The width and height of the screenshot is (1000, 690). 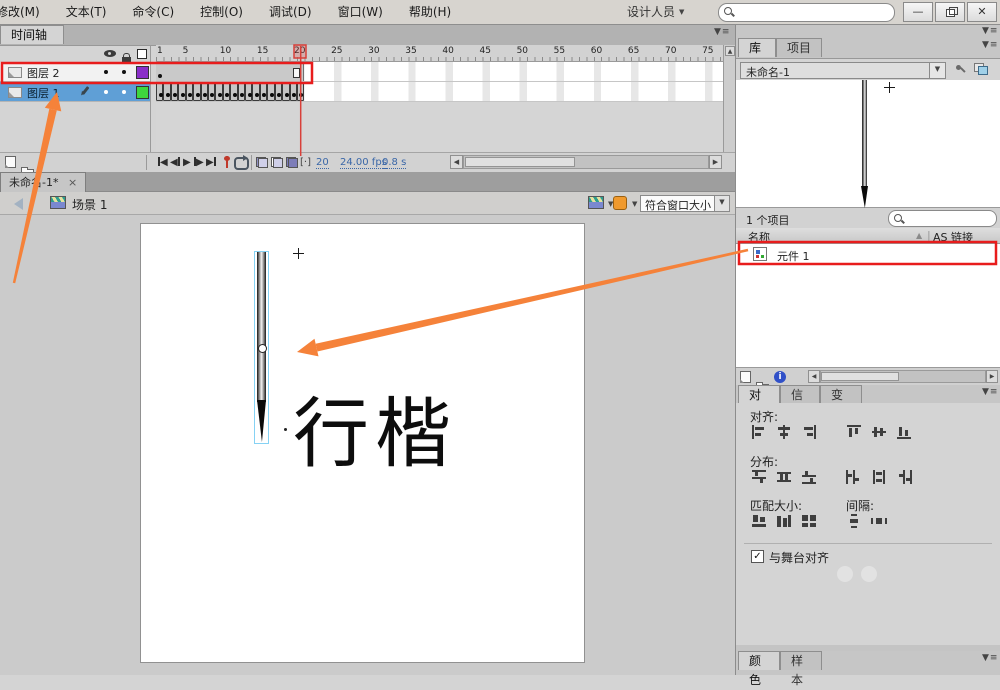 I want to click on brush-symbol-instance, so click(x=261, y=347).